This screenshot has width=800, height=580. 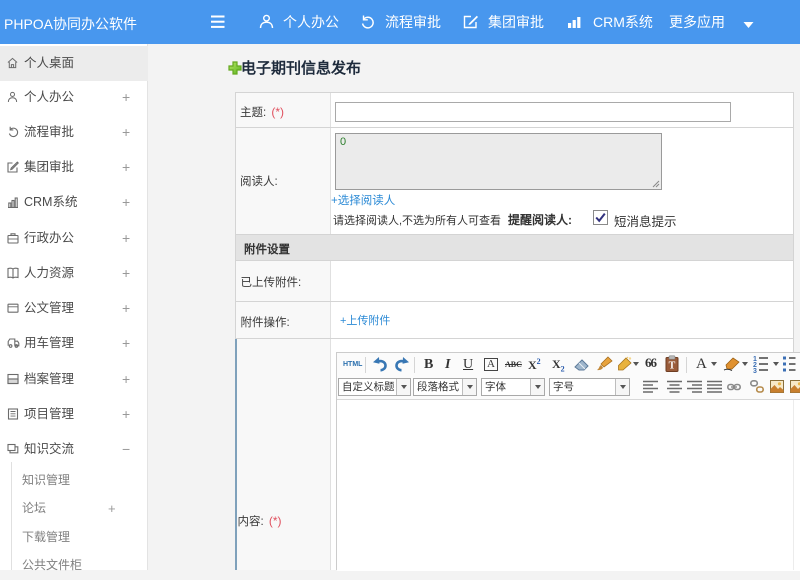 I want to click on svg-text: T, so click(x=672, y=366).